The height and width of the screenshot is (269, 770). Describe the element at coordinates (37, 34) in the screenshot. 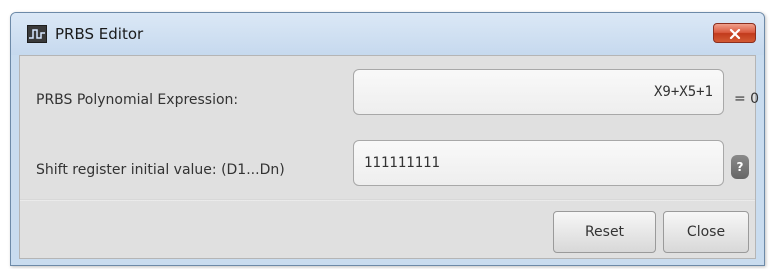

I see `app-icon` at that location.